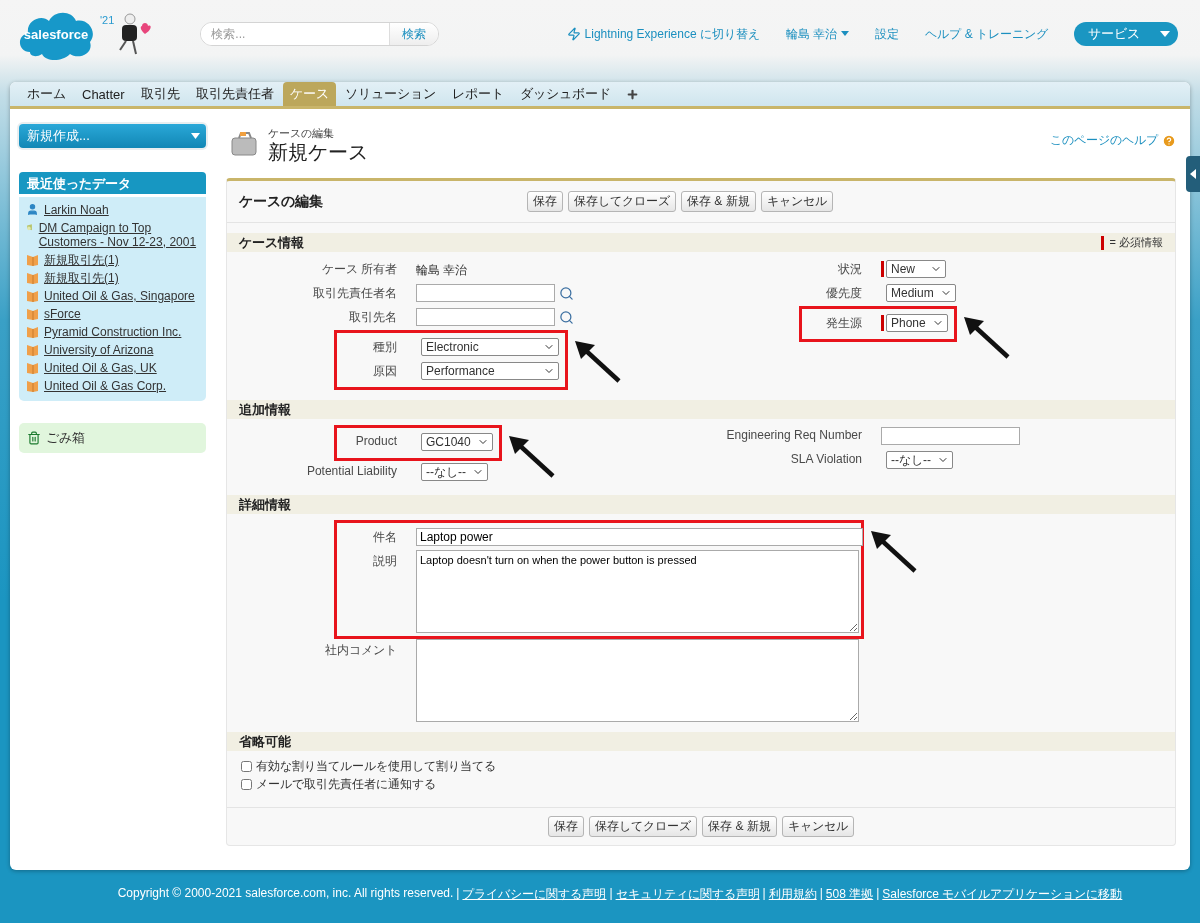  Describe the element at coordinates (1131, 242) in the screenshot. I see `required-legend: = 必須情報` at that location.